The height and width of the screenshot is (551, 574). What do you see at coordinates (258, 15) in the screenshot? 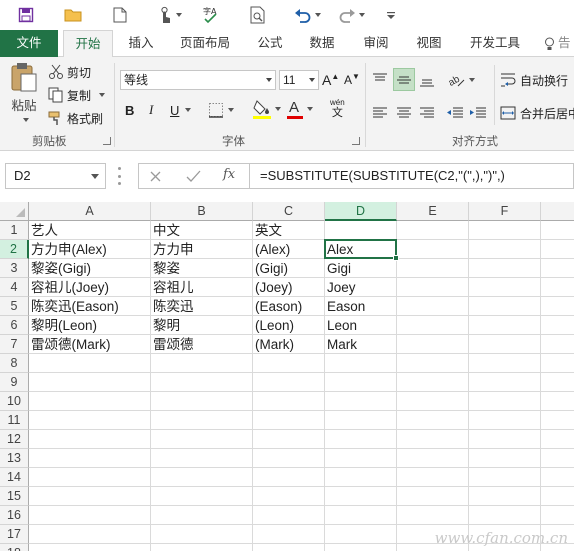
I see `print-preview-icon` at bounding box center [258, 15].